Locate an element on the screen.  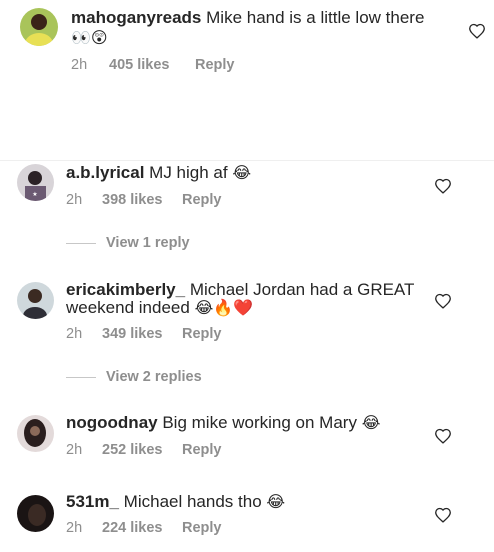
comment-username: ericakimberly_ is located at coordinates (125, 289).